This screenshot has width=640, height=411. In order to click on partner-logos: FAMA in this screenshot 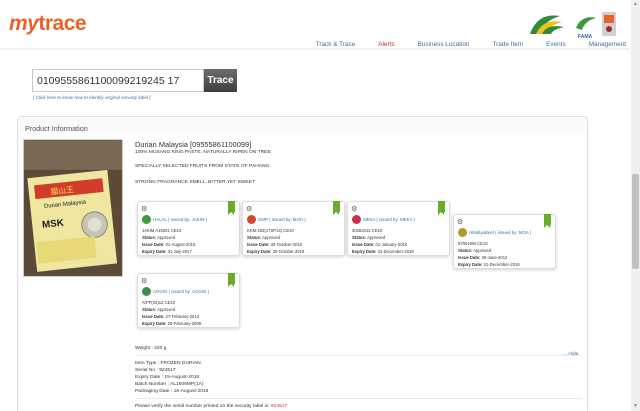, I will do `click(573, 26)`.